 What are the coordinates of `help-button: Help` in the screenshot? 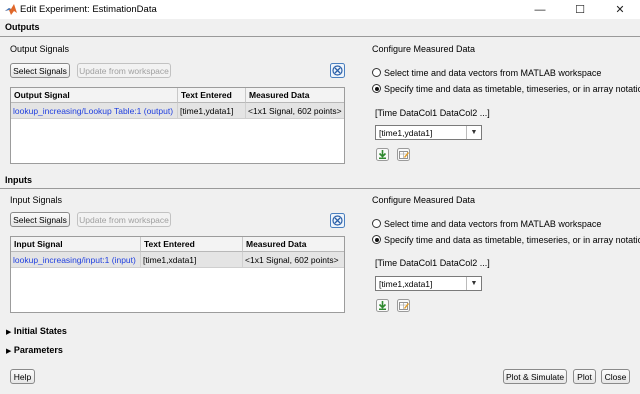 It's located at (22, 376).